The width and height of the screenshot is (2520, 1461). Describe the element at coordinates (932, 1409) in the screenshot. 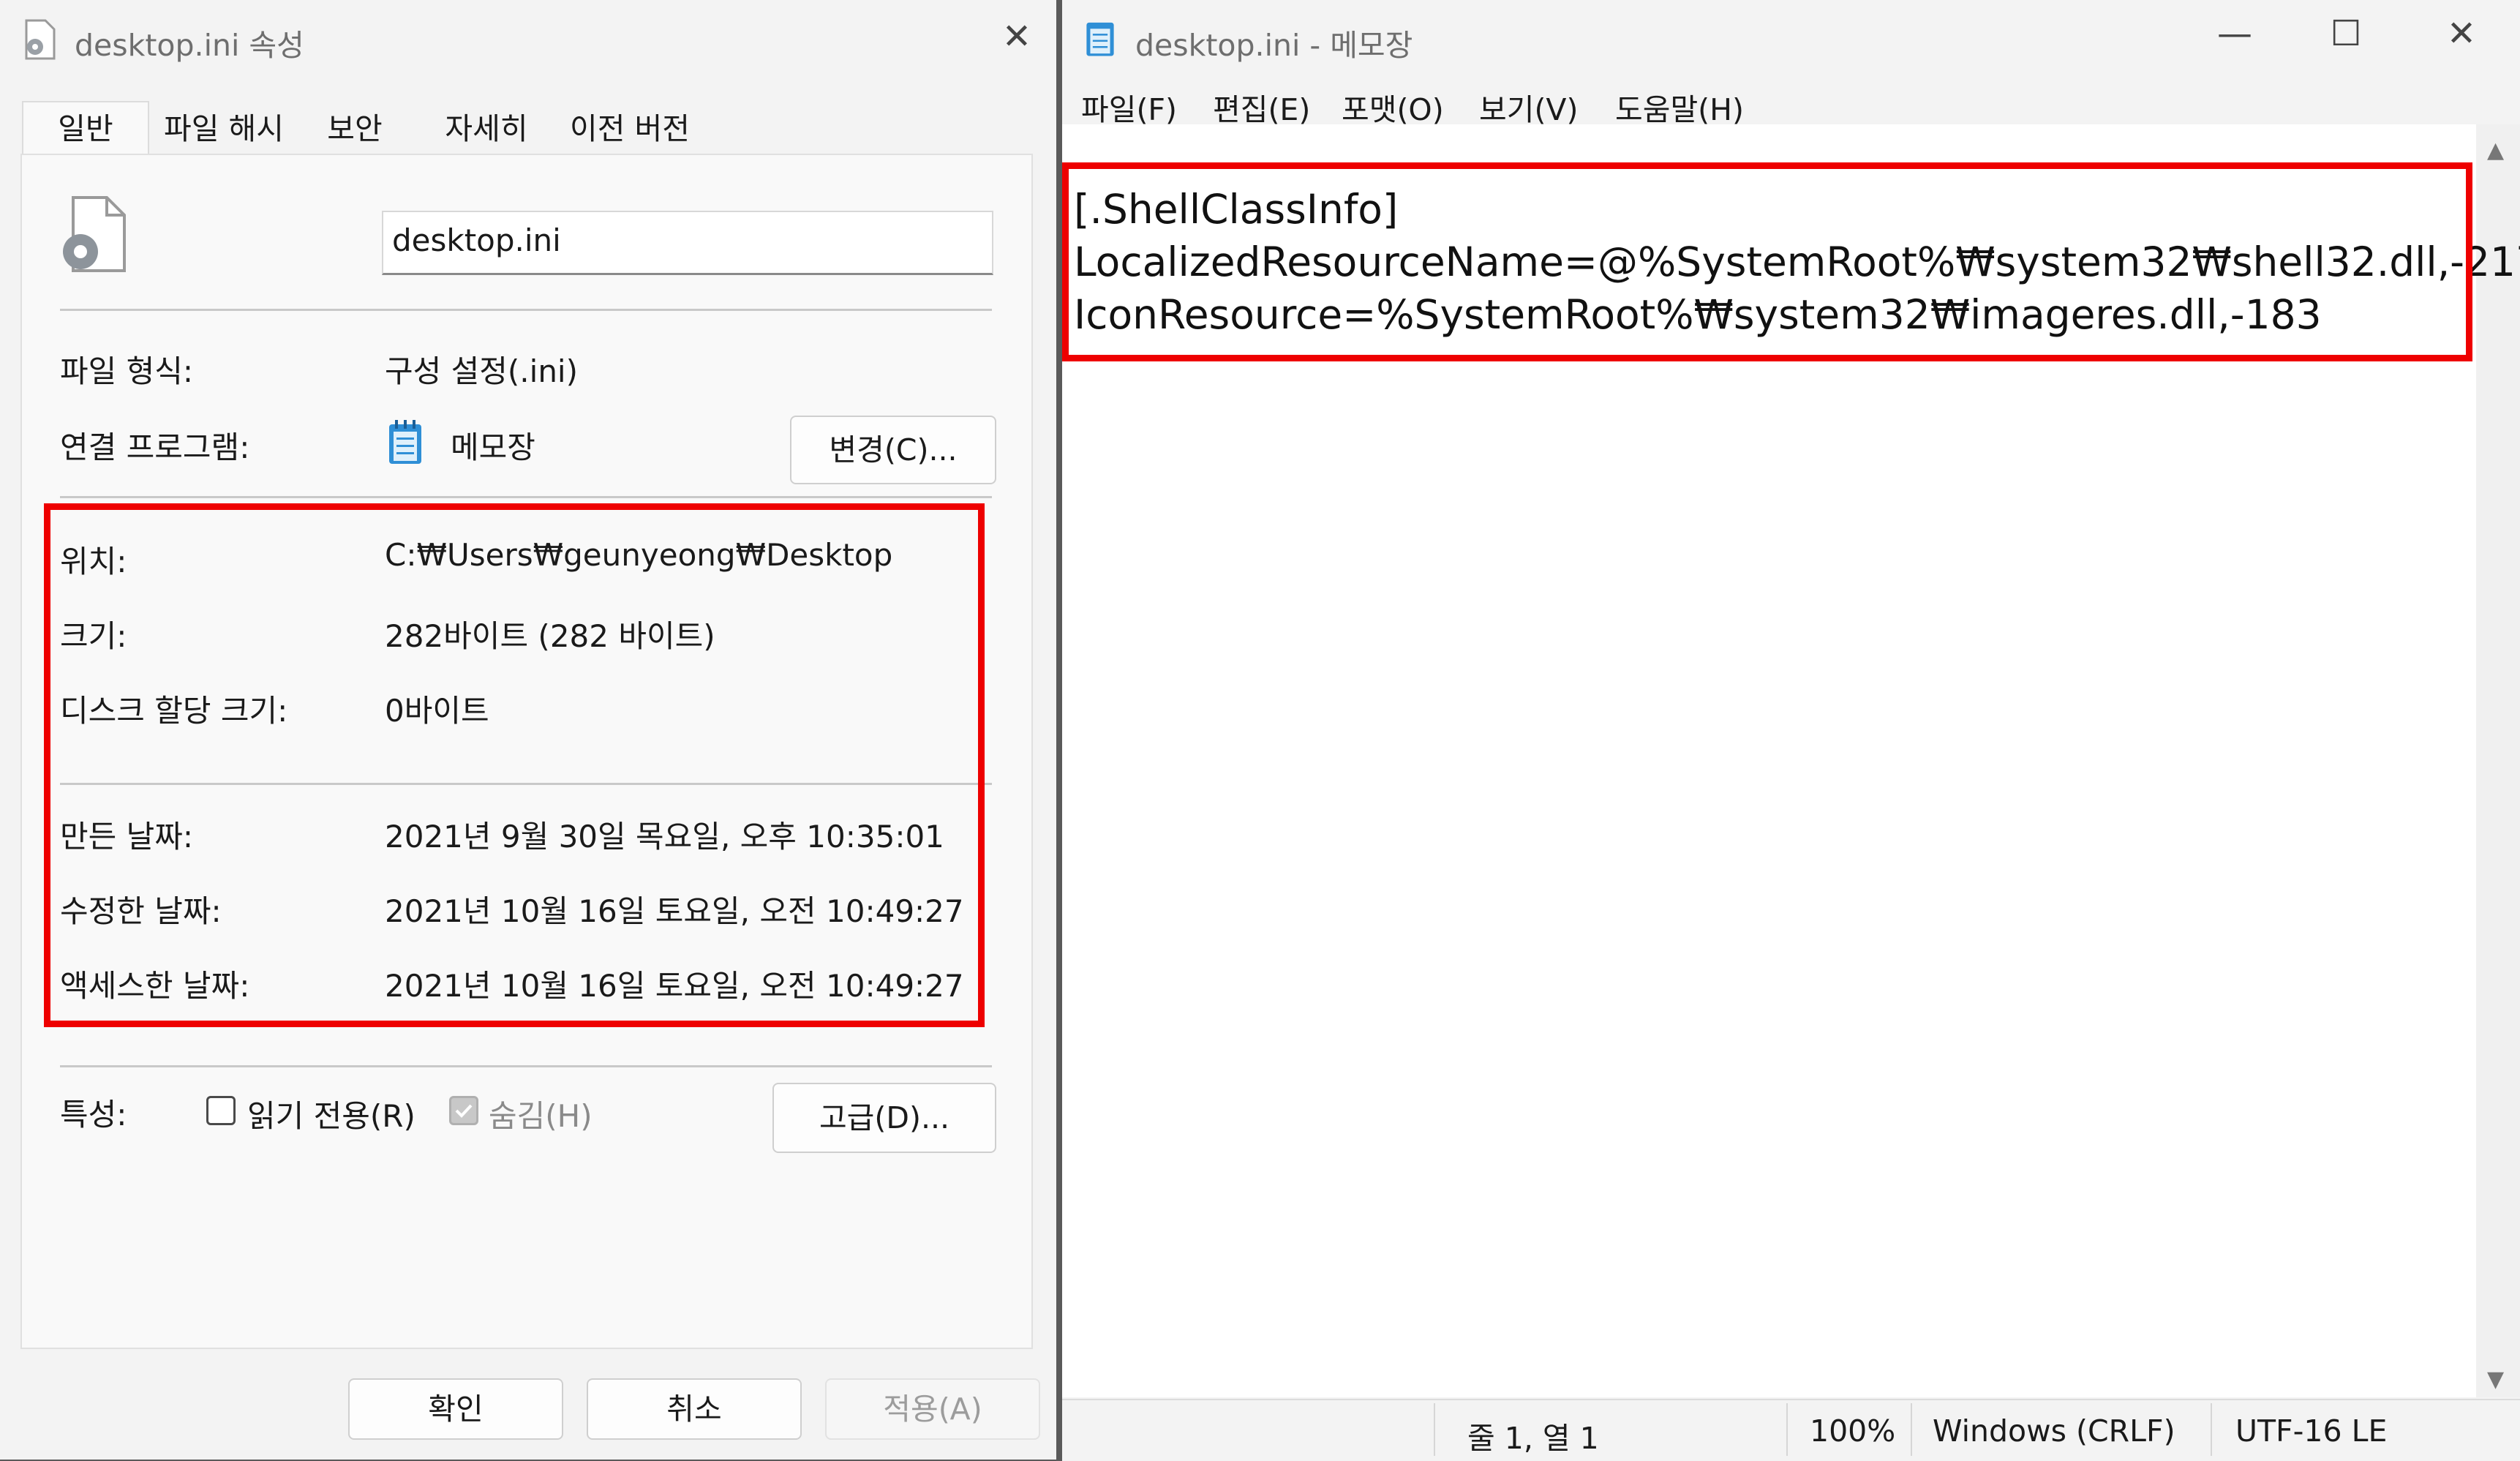

I see `apply-button: 적용(A)` at that location.